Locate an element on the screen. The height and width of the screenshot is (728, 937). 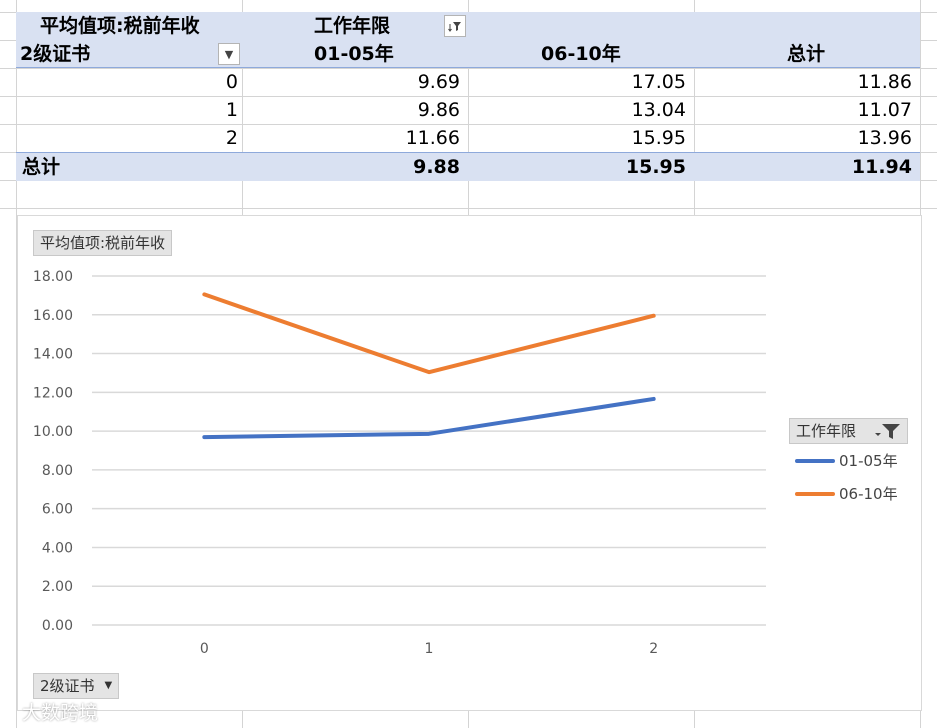
pivot-total-cell: 11.94 is located at coordinates (803, 167).